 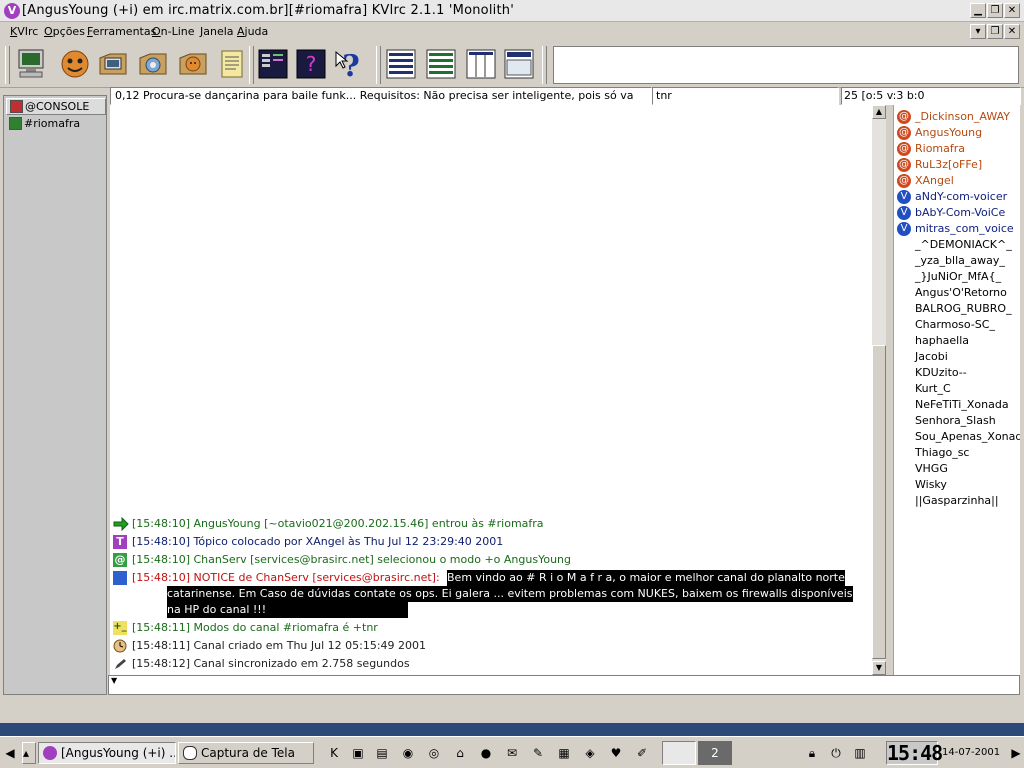 What do you see at coordinates (942, 340) in the screenshot?
I see `user-name: haphaella` at bounding box center [942, 340].